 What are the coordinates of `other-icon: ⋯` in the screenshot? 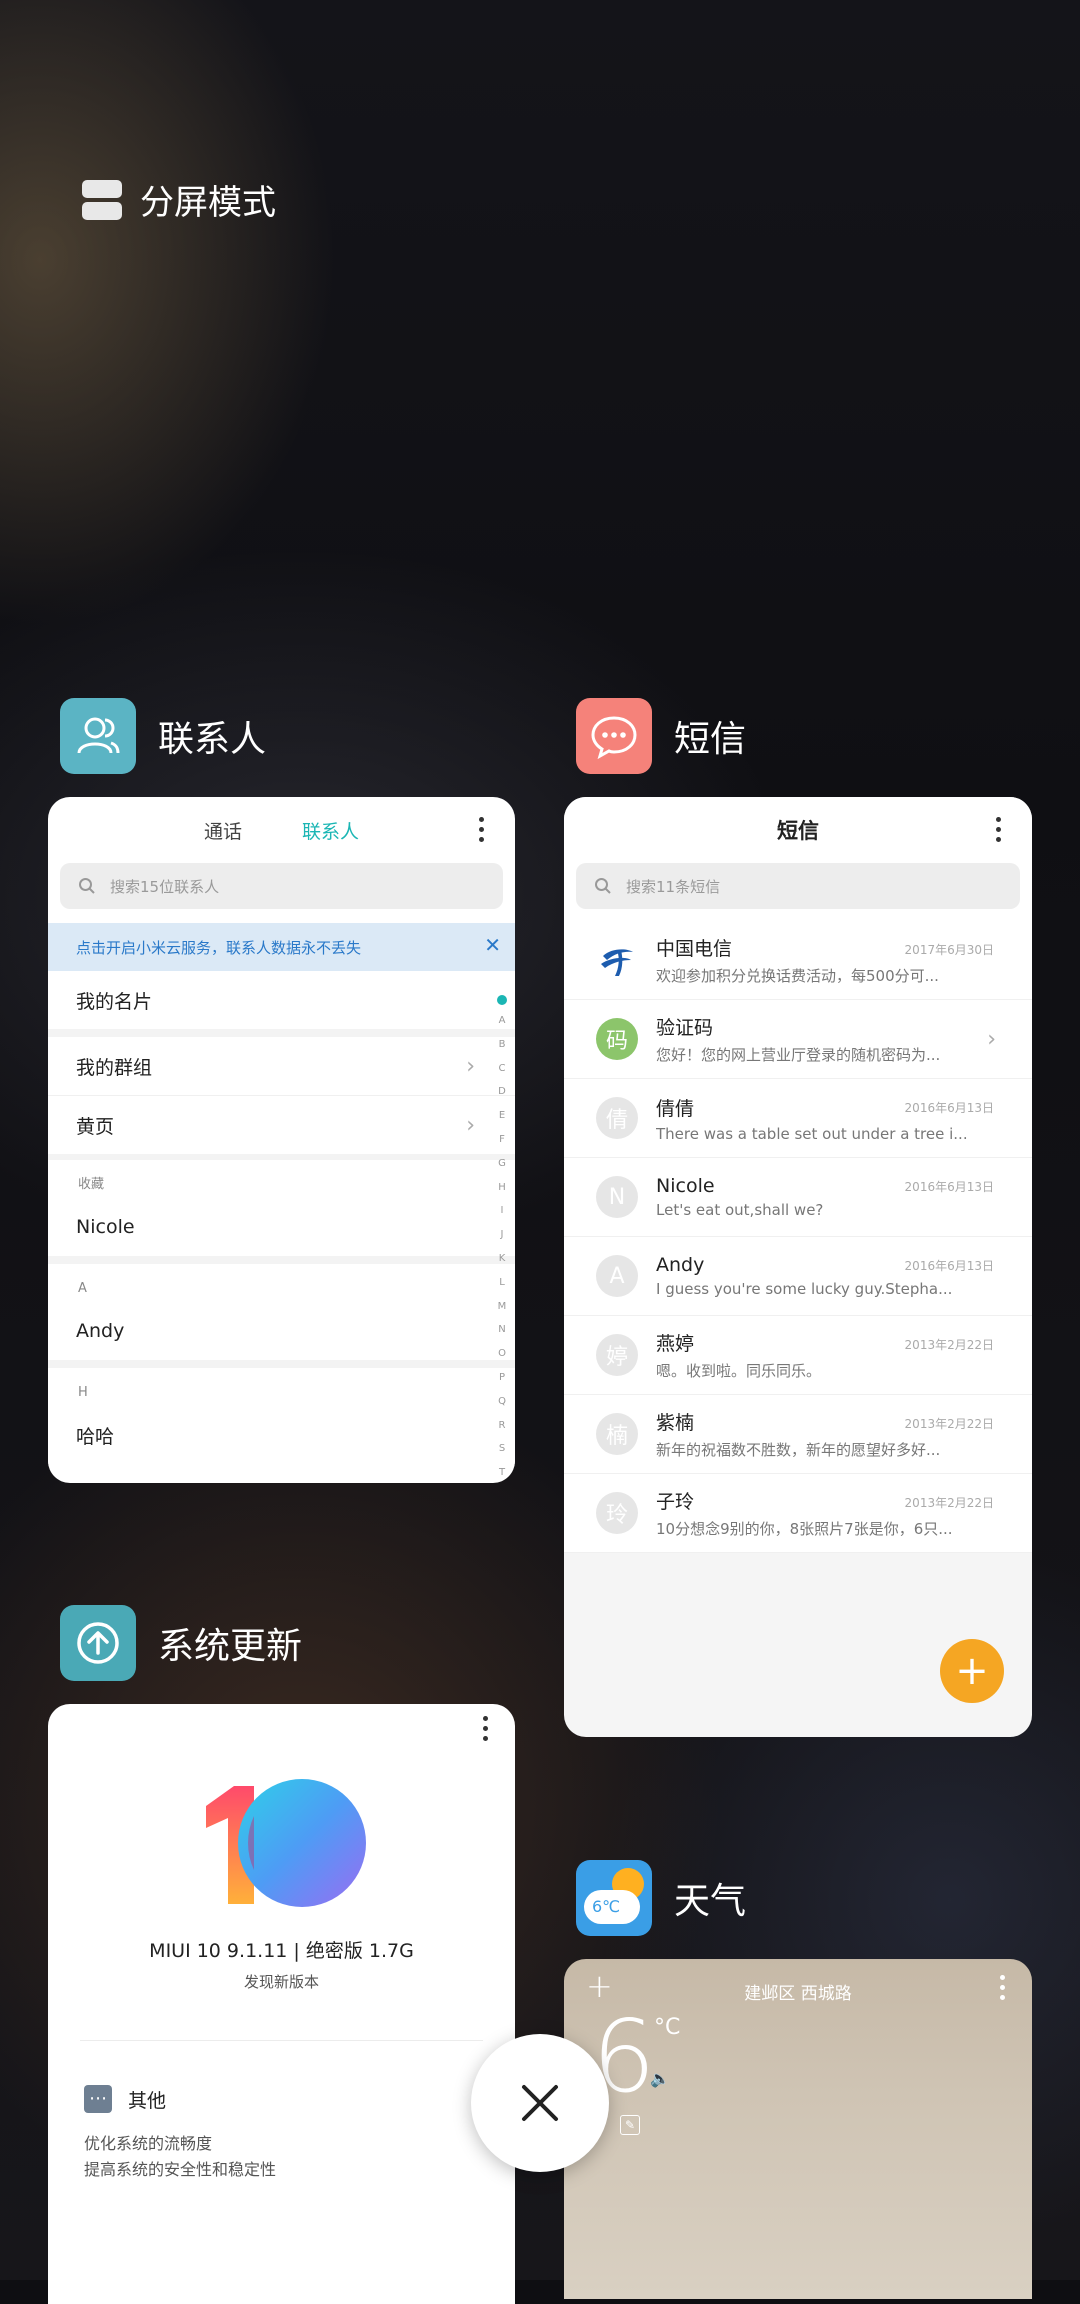 It's located at (98, 2099).